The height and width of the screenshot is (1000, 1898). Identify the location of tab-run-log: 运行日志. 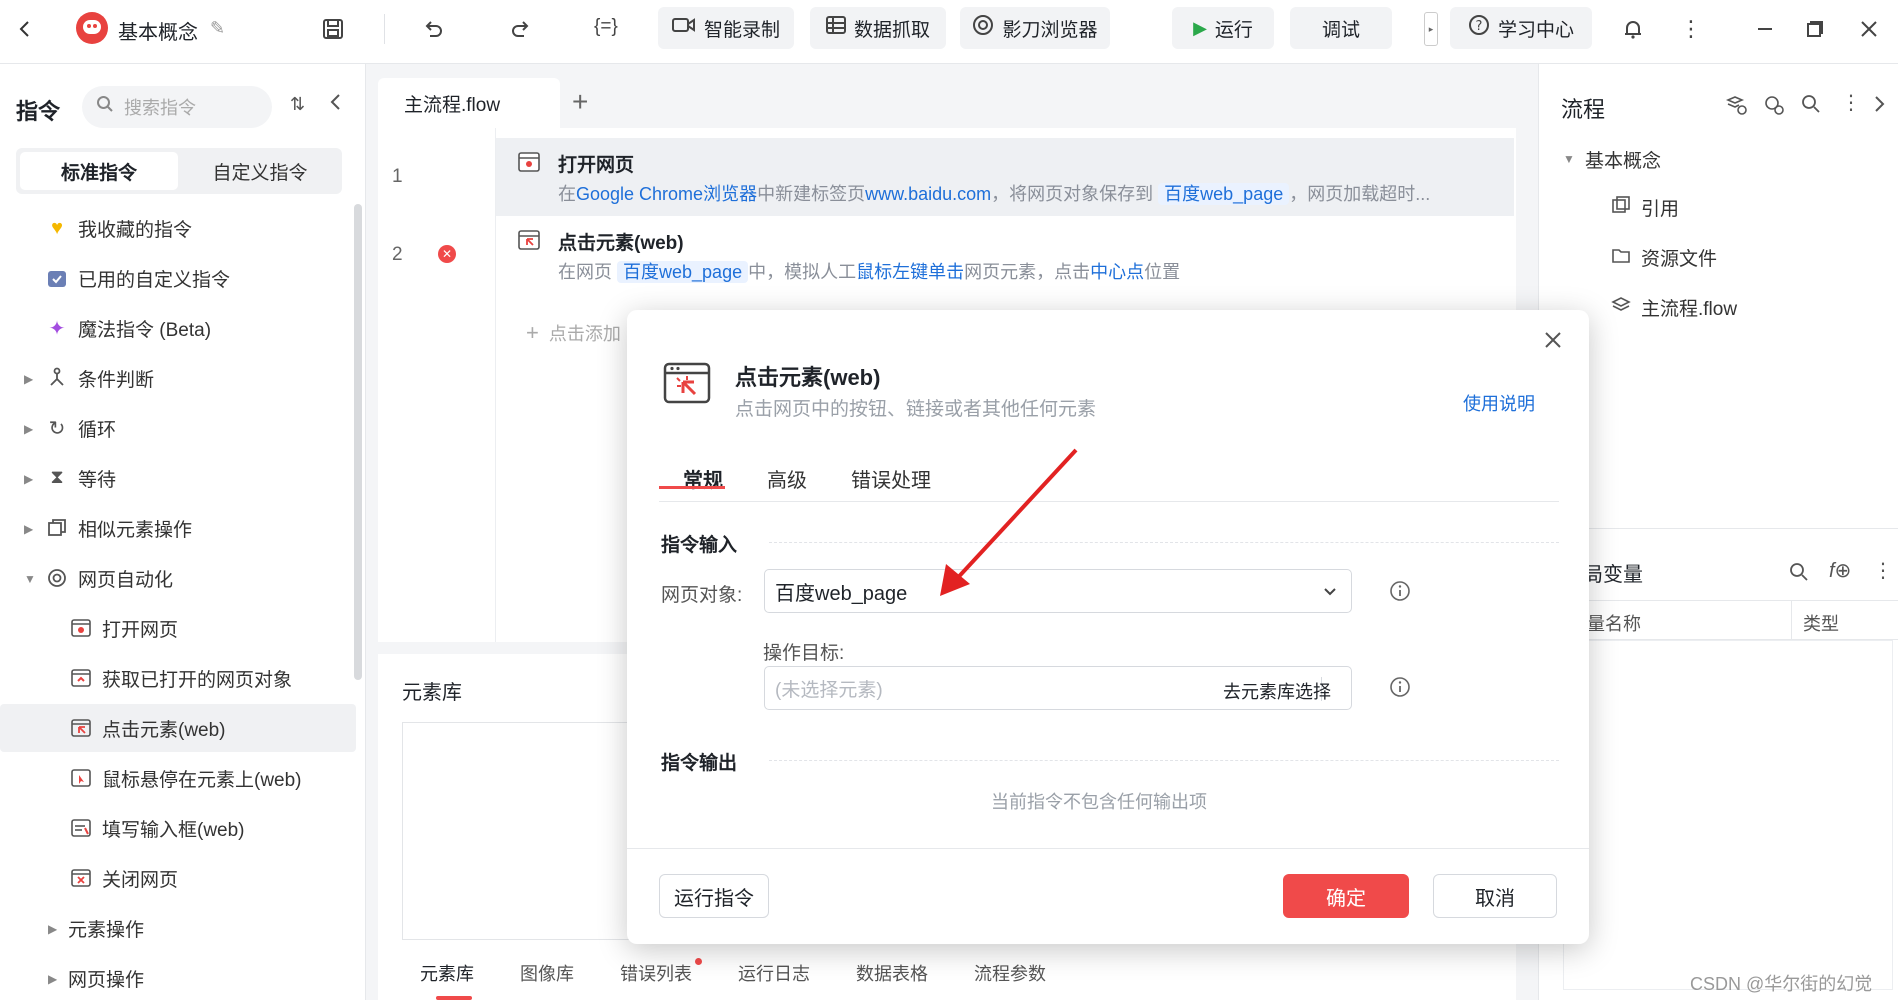
(774, 973).